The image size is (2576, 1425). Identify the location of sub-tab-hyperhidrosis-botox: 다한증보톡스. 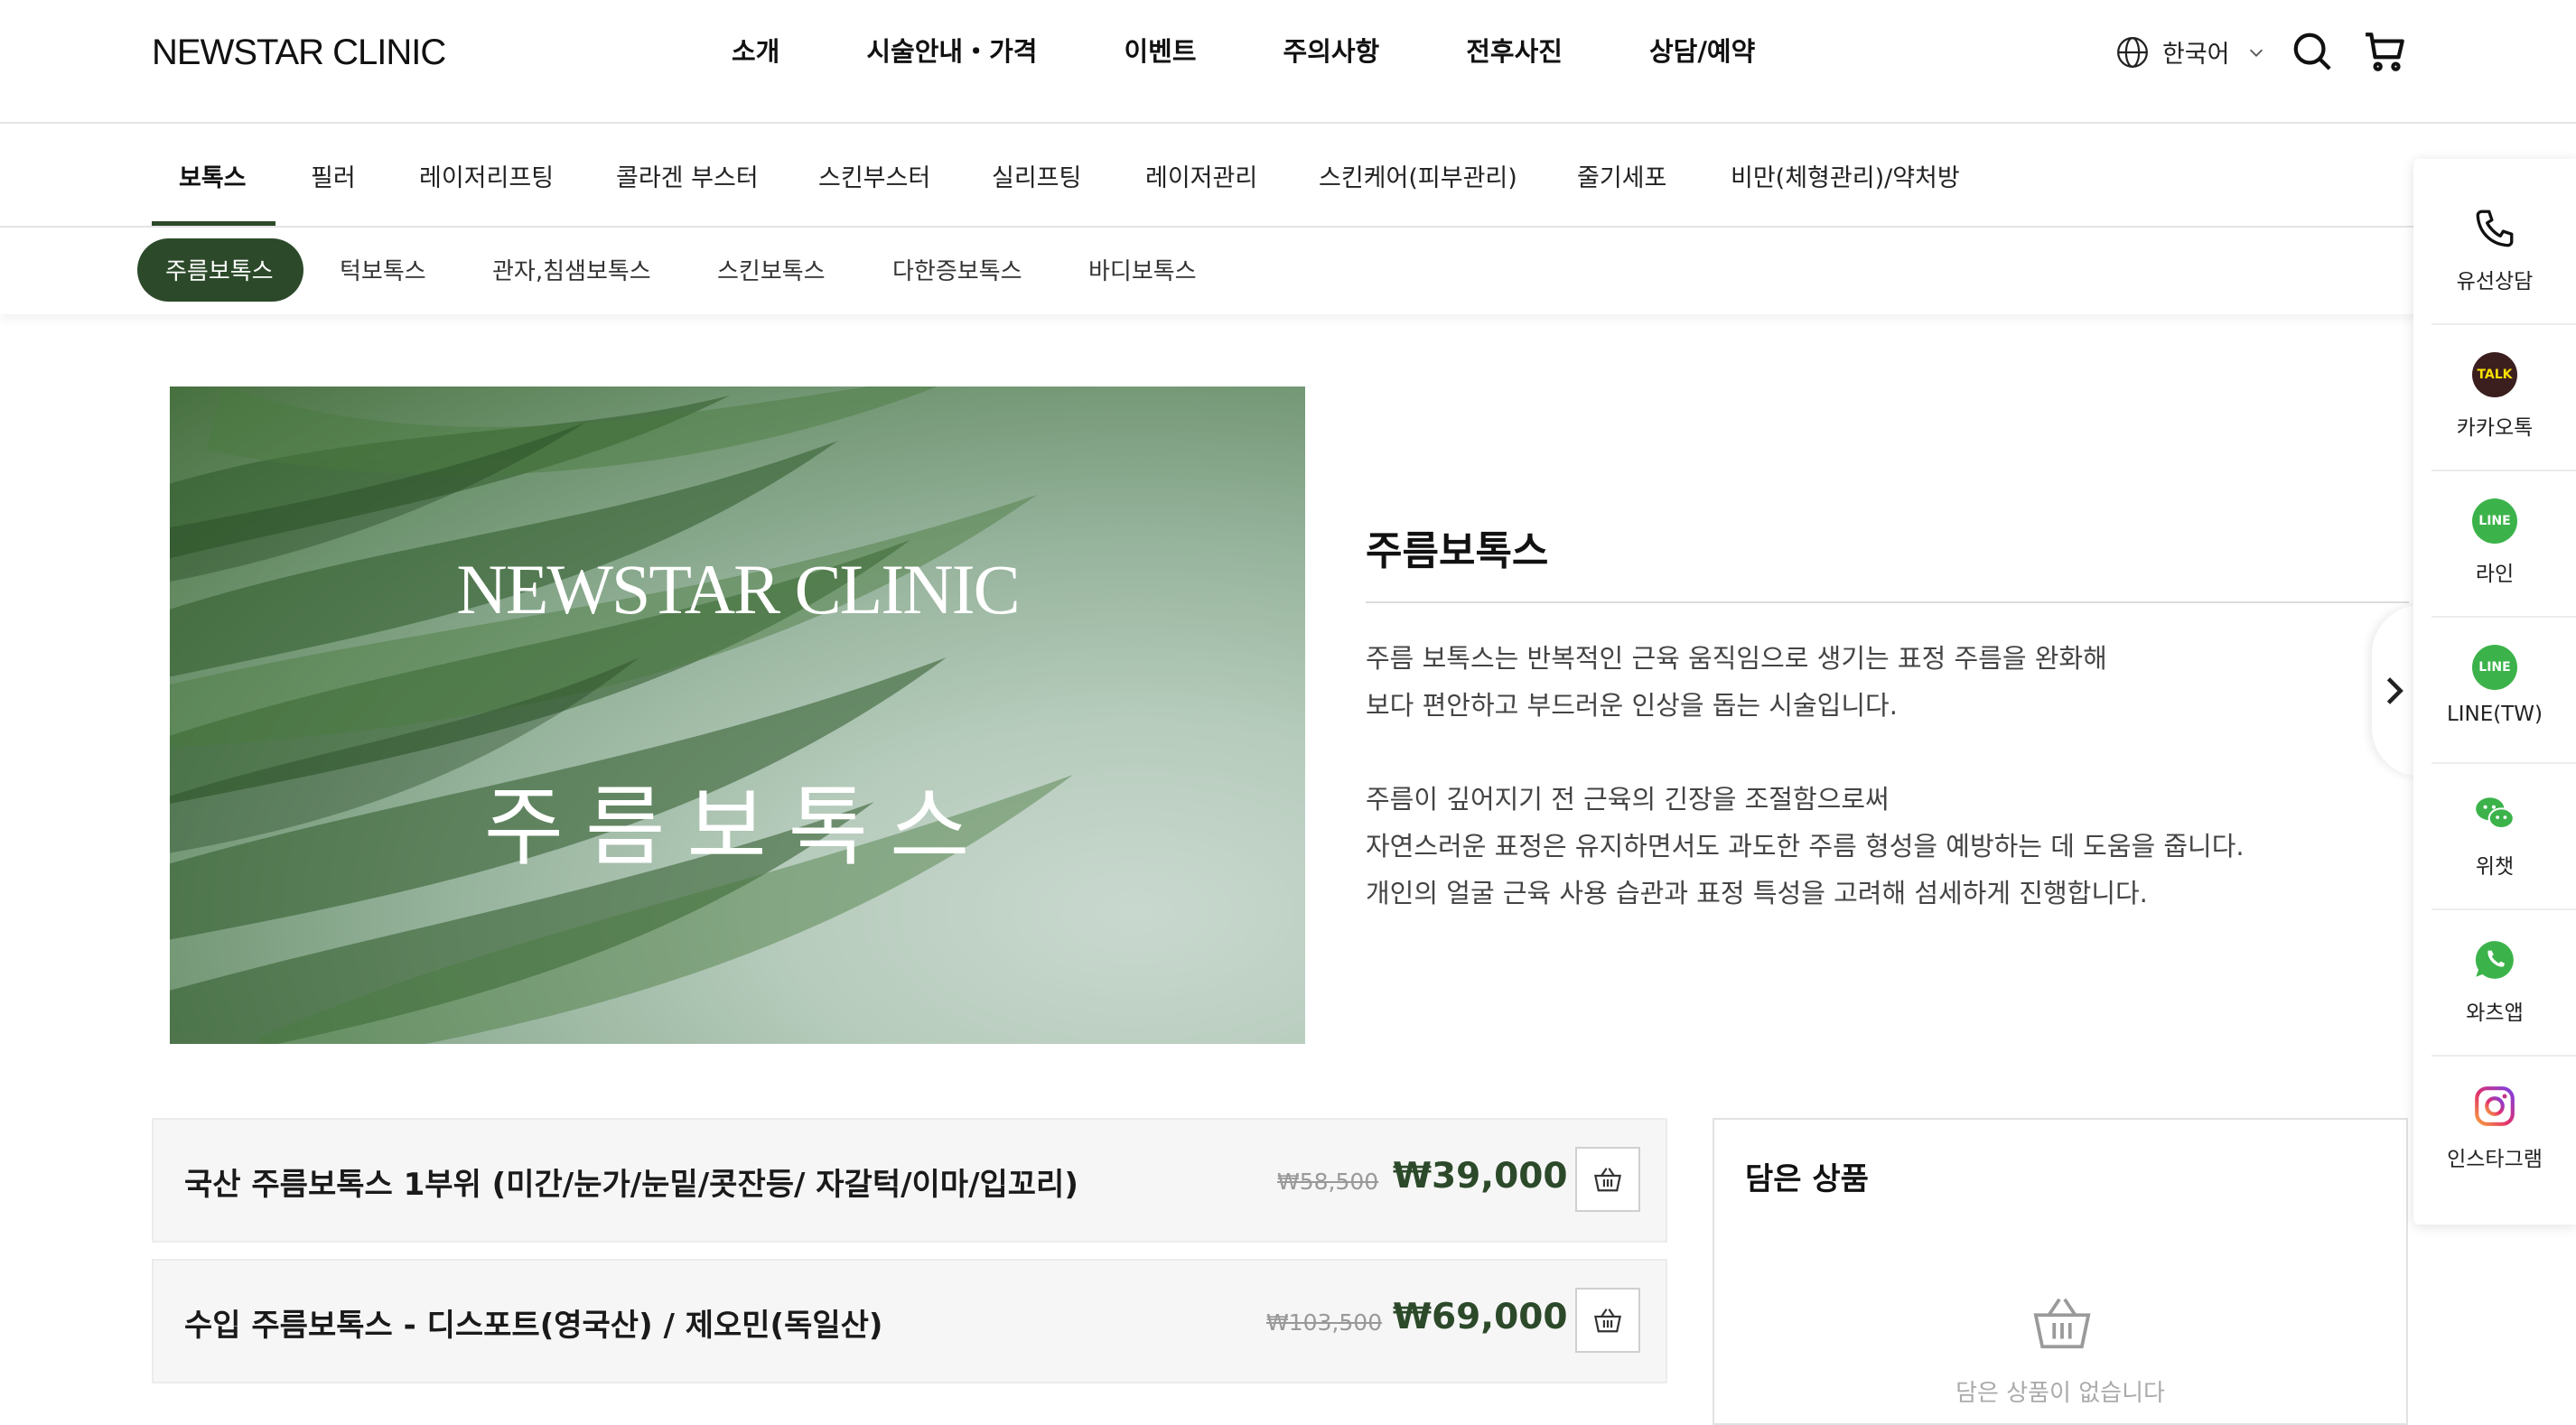
(957, 269).